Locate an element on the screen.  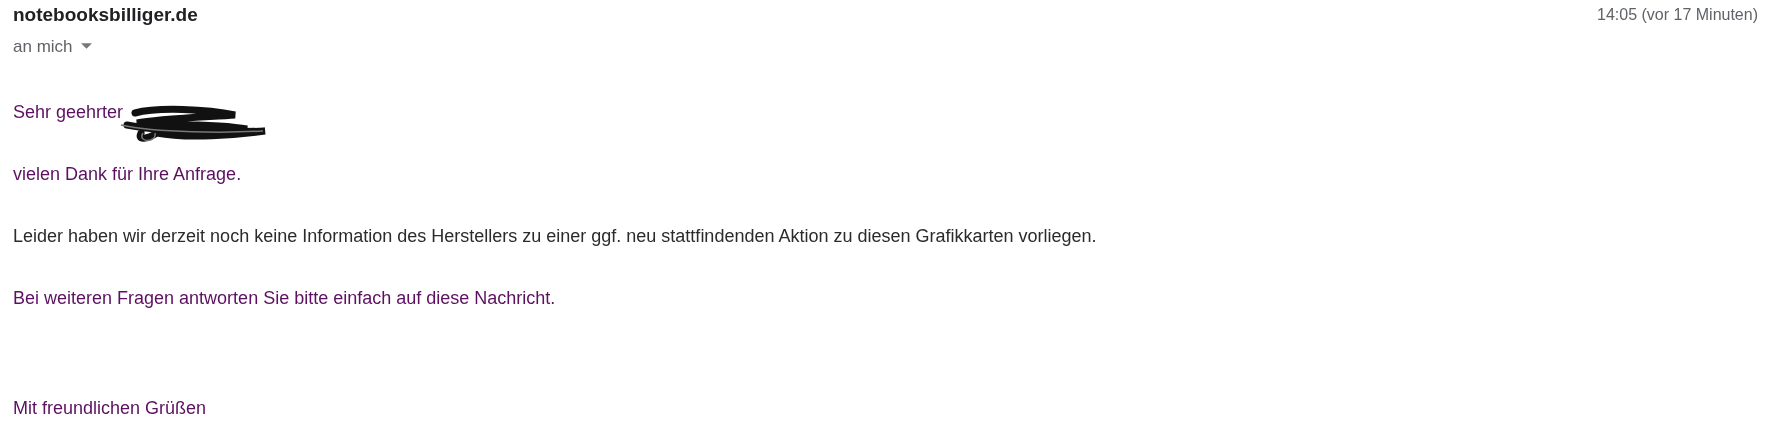
paragraph-text: Bei weiteren Fragen antworten Sie bitte einfach auf diese Nachricht. is located at coordinates (284, 298).